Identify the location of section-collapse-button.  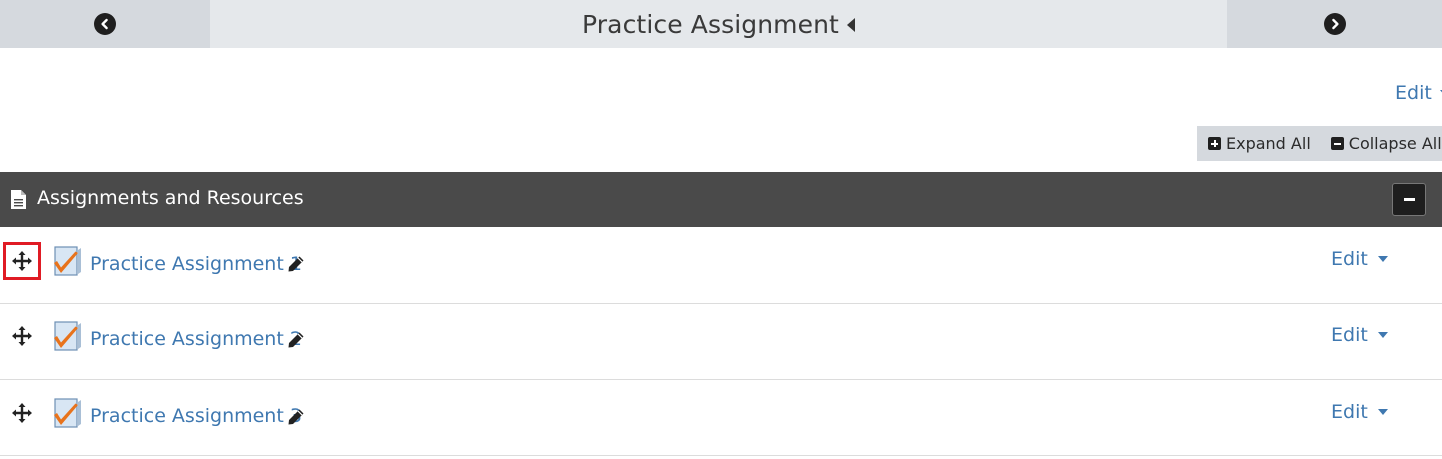
(1409, 199).